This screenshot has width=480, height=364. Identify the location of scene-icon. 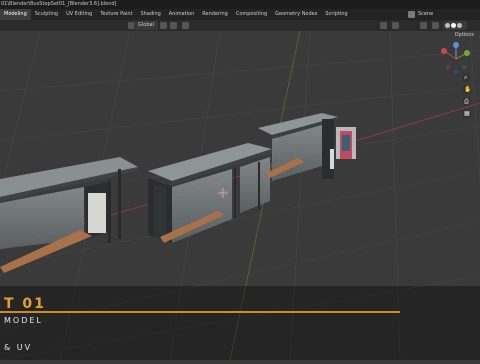
(411, 14).